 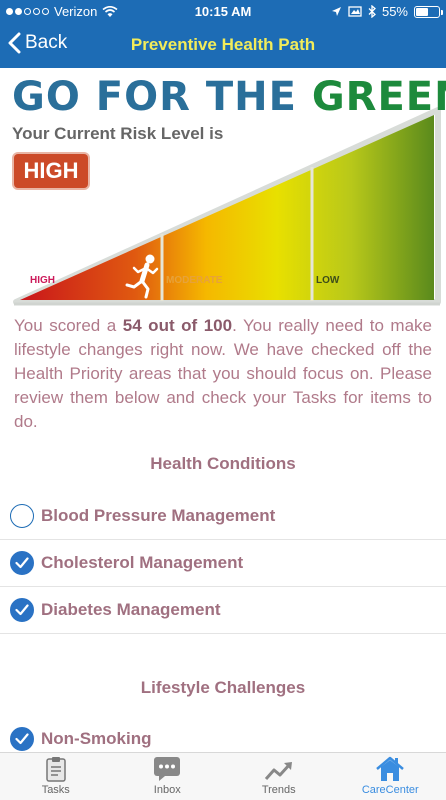 I want to click on tab-bar: Tasks Inbox Trends CareCenter, so click(x=223, y=776).